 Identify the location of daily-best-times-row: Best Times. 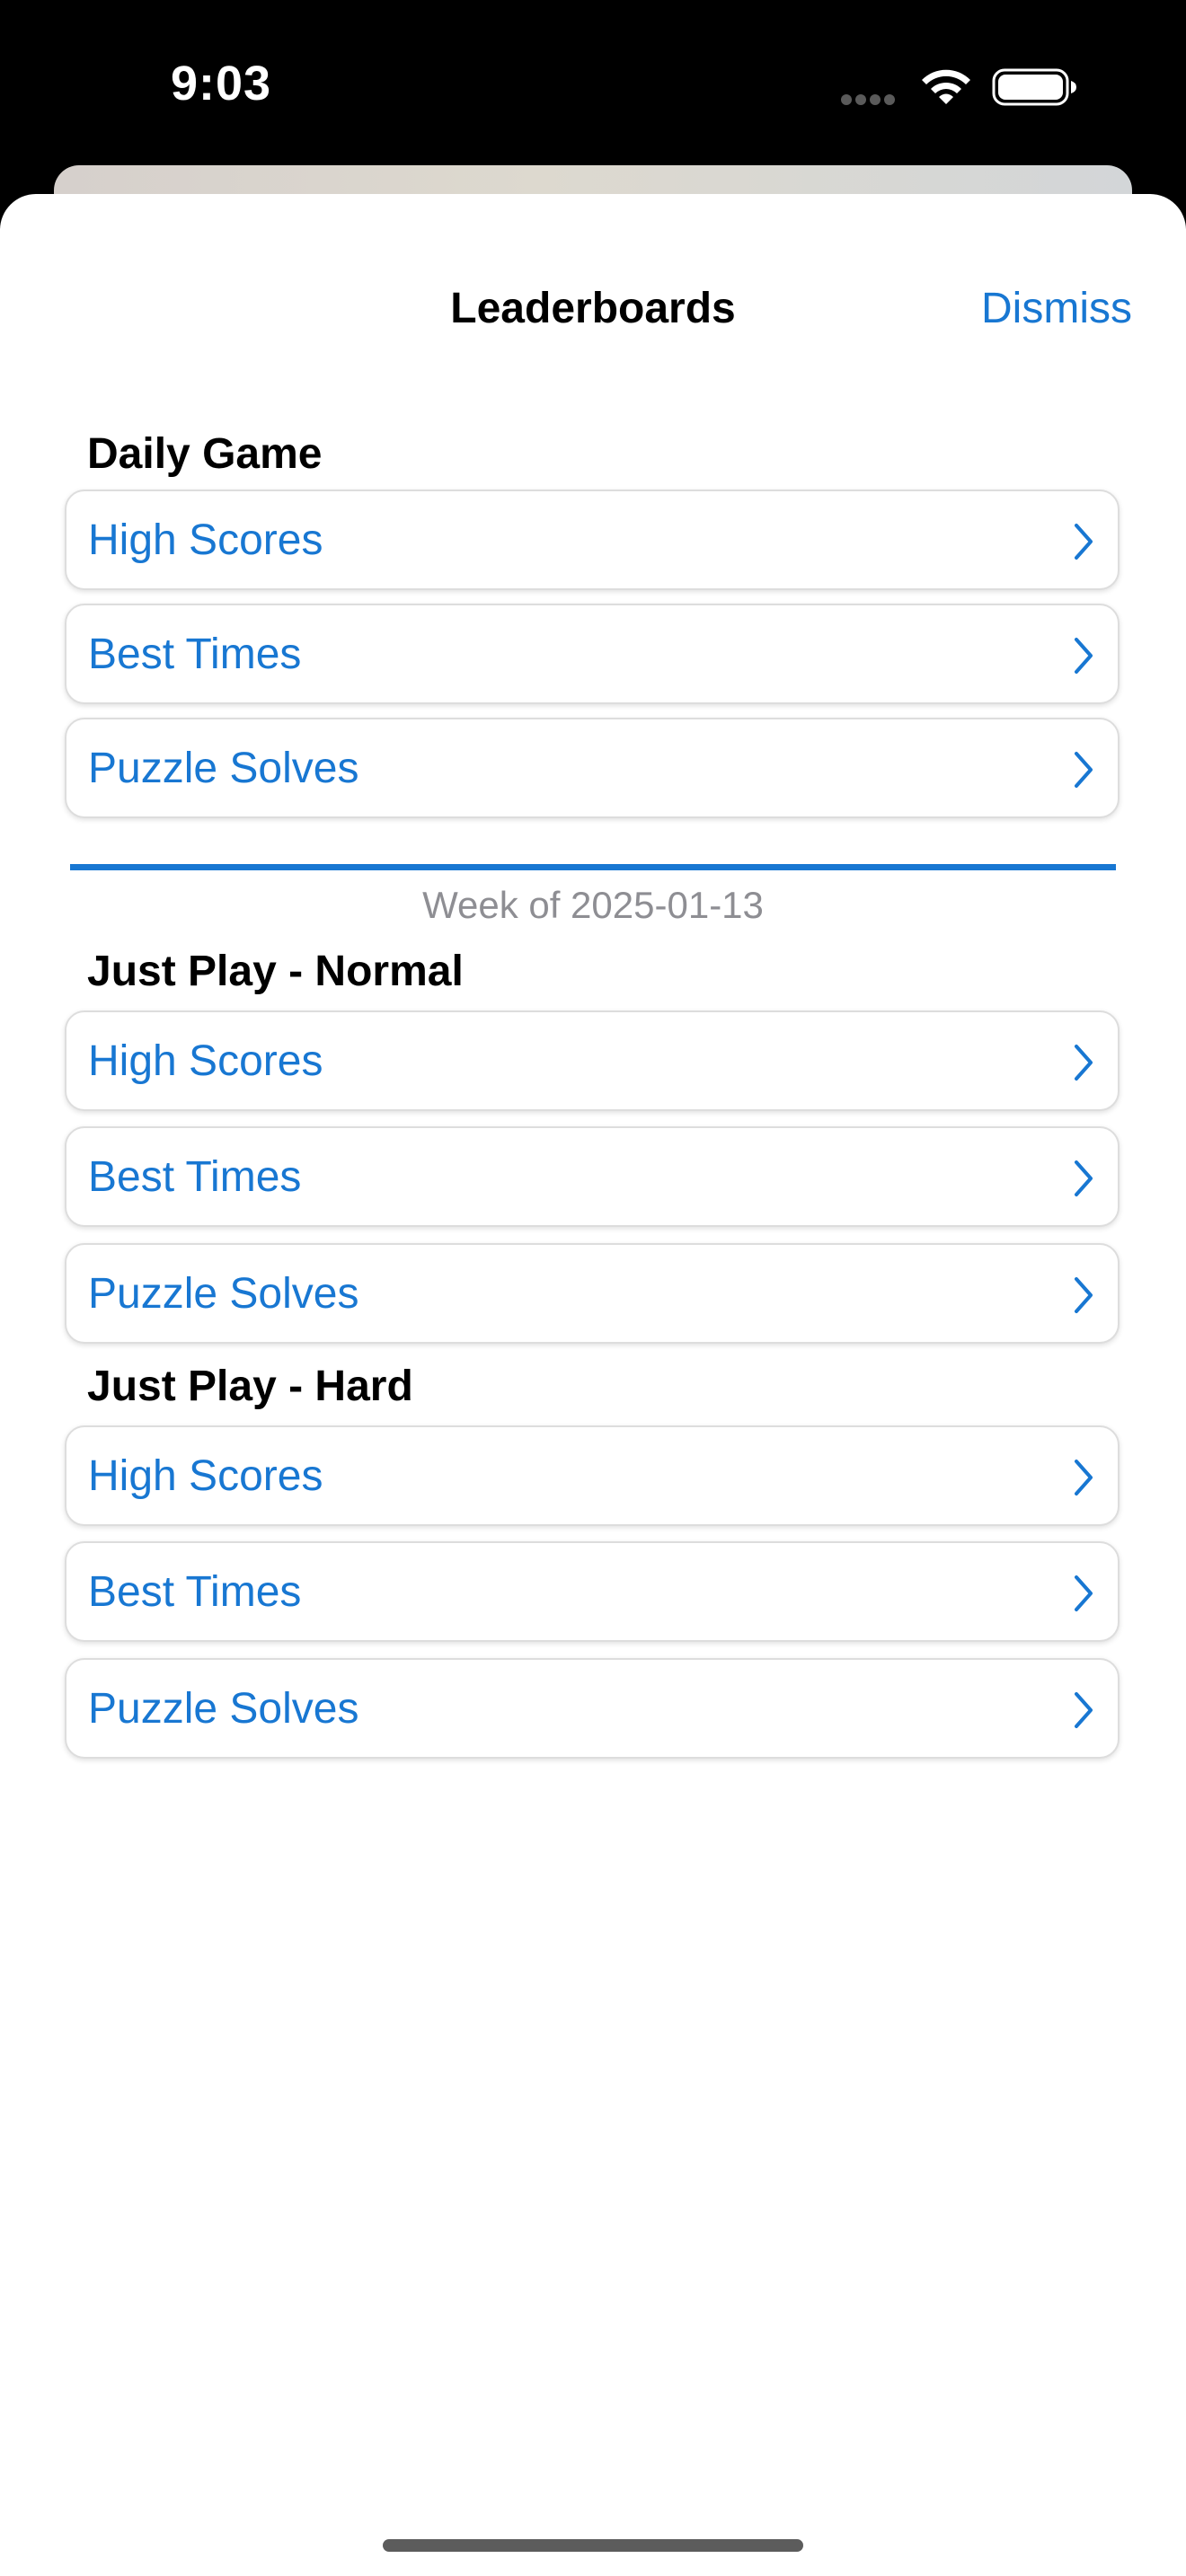
(592, 654).